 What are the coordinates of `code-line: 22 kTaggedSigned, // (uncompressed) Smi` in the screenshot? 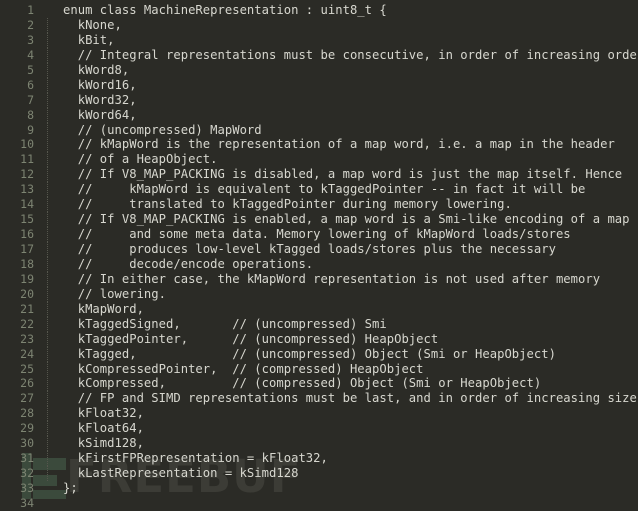 It's located at (319, 324).